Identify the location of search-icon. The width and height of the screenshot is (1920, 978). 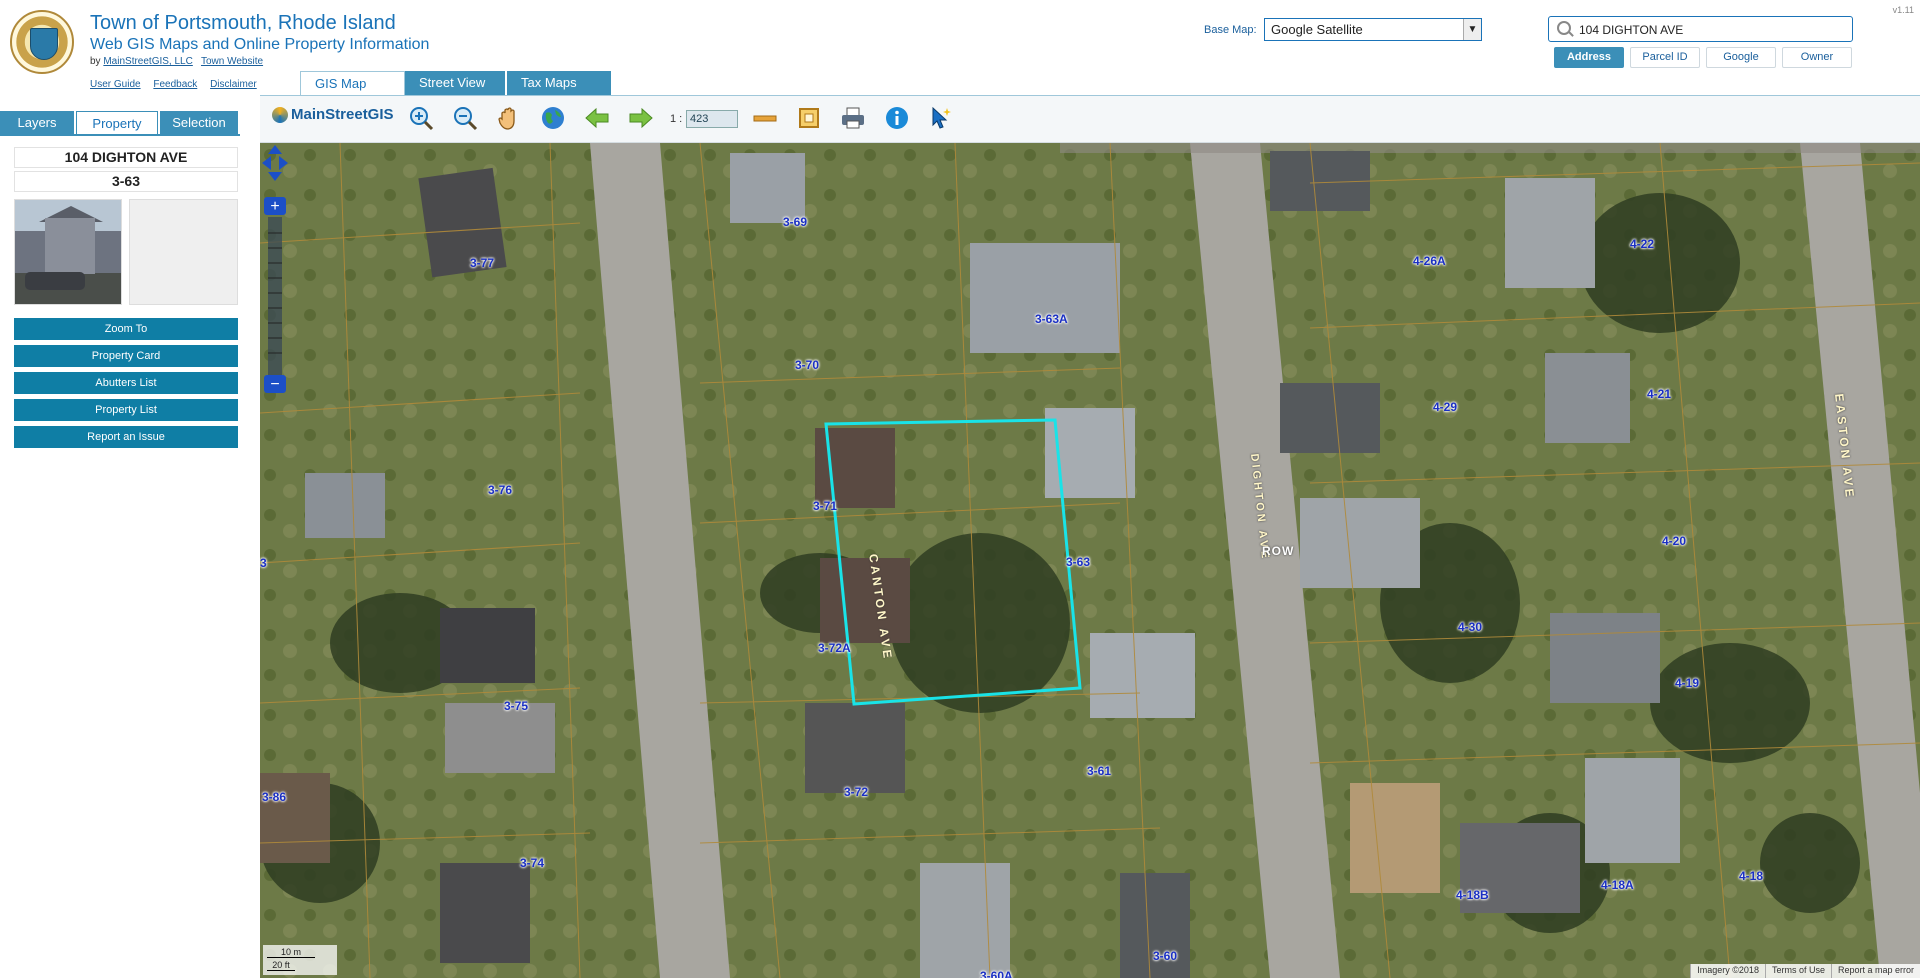
(1564, 28).